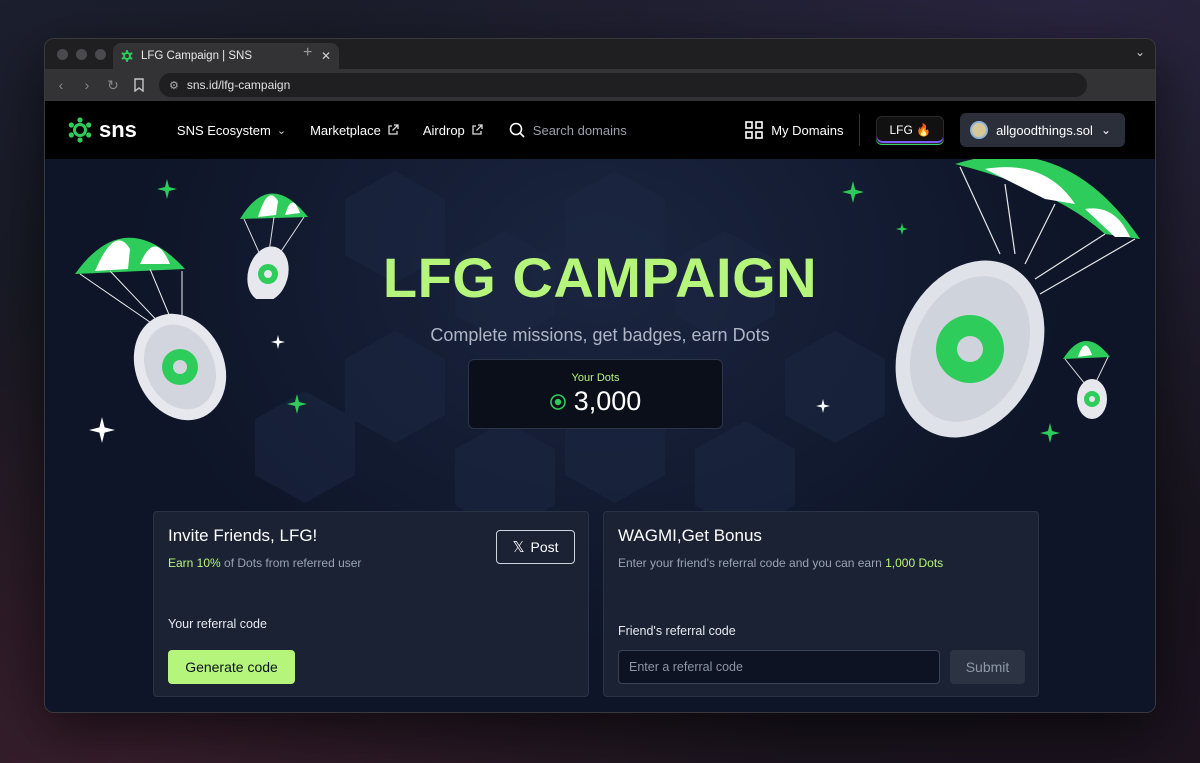  What do you see at coordinates (87, 85) in the screenshot?
I see `forward-icon: ›` at bounding box center [87, 85].